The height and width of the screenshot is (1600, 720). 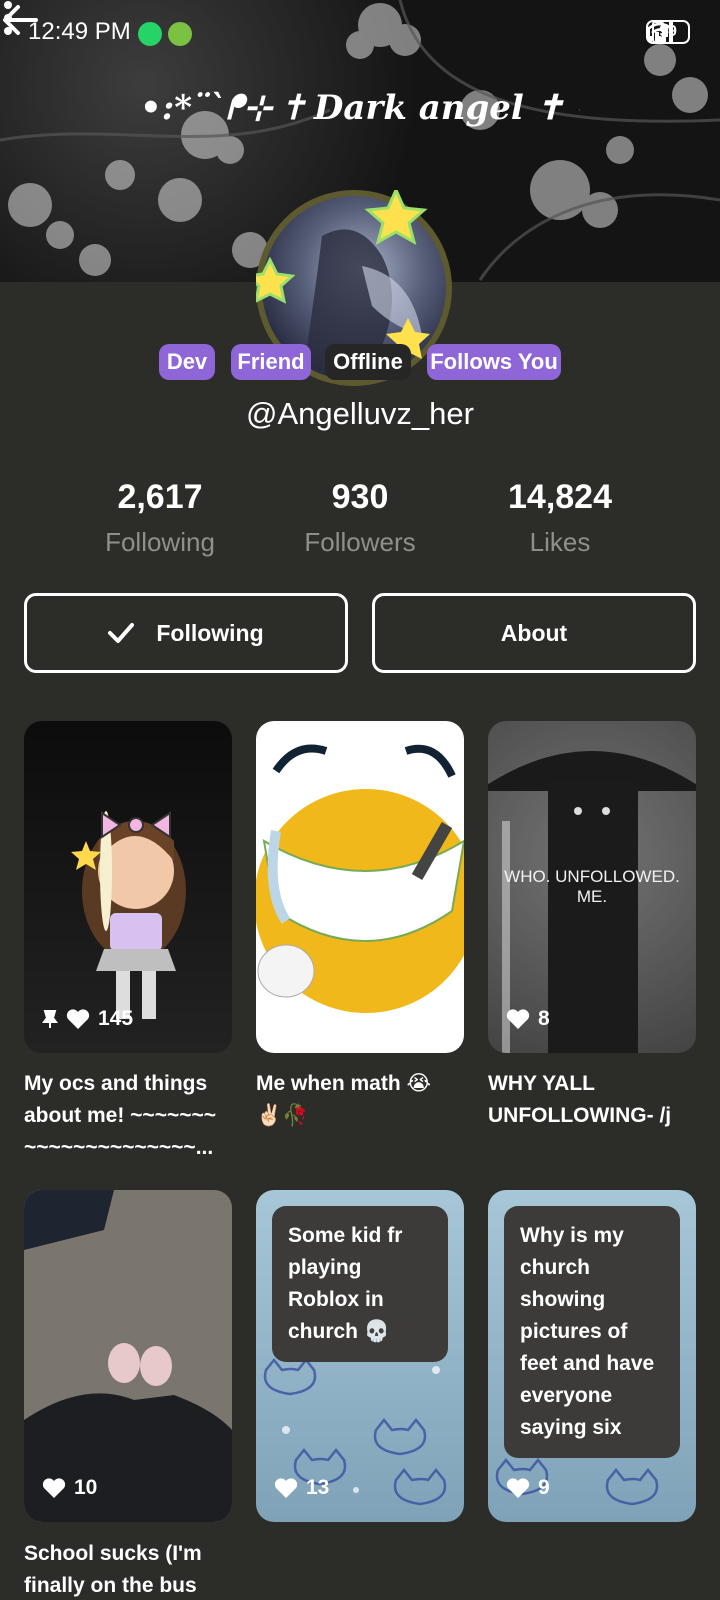 What do you see at coordinates (560, 497) in the screenshot?
I see `stat-likes-value: 14,824` at bounding box center [560, 497].